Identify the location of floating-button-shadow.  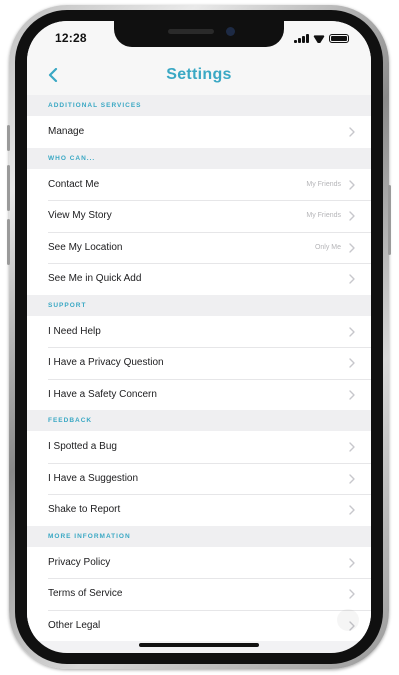
(348, 620).